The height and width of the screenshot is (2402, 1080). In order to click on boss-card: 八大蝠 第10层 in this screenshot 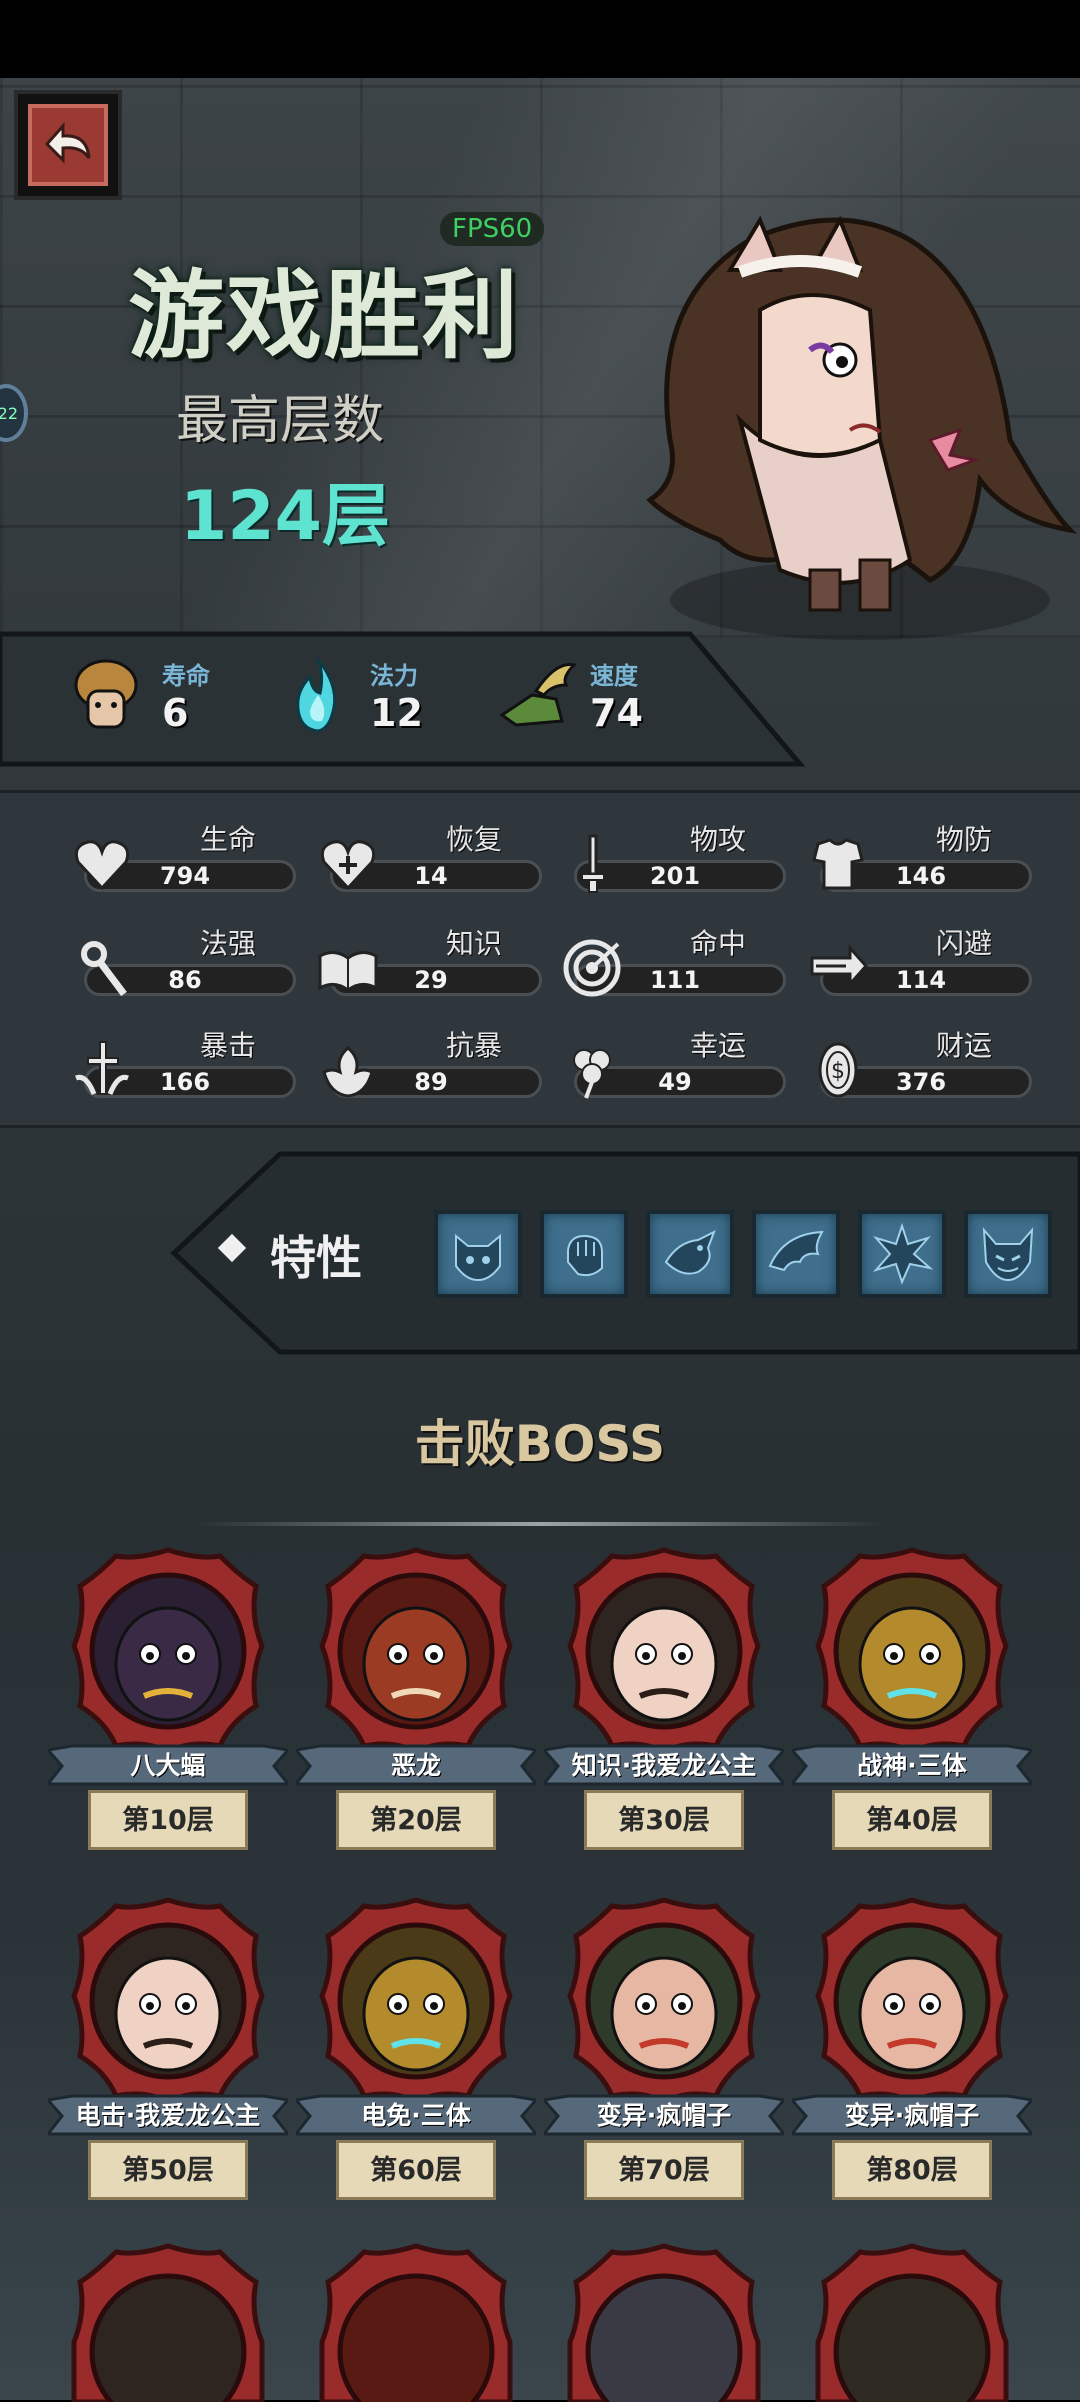, I will do `click(168, 1706)`.